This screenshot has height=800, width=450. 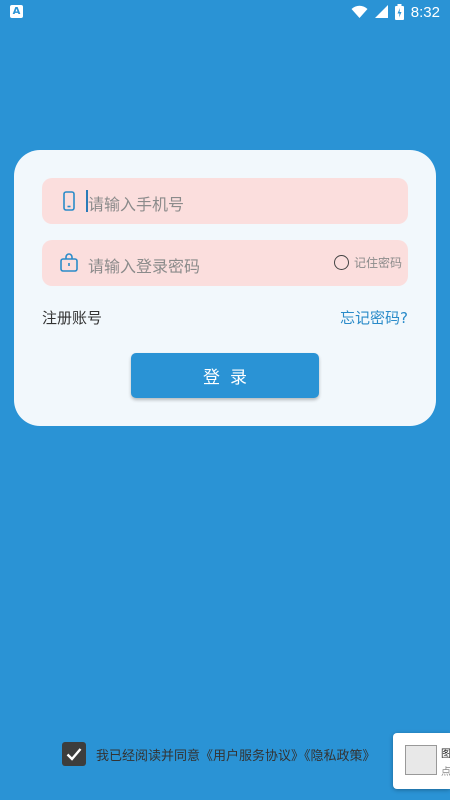 I want to click on popup-text-1: 图, so click(x=445, y=754).